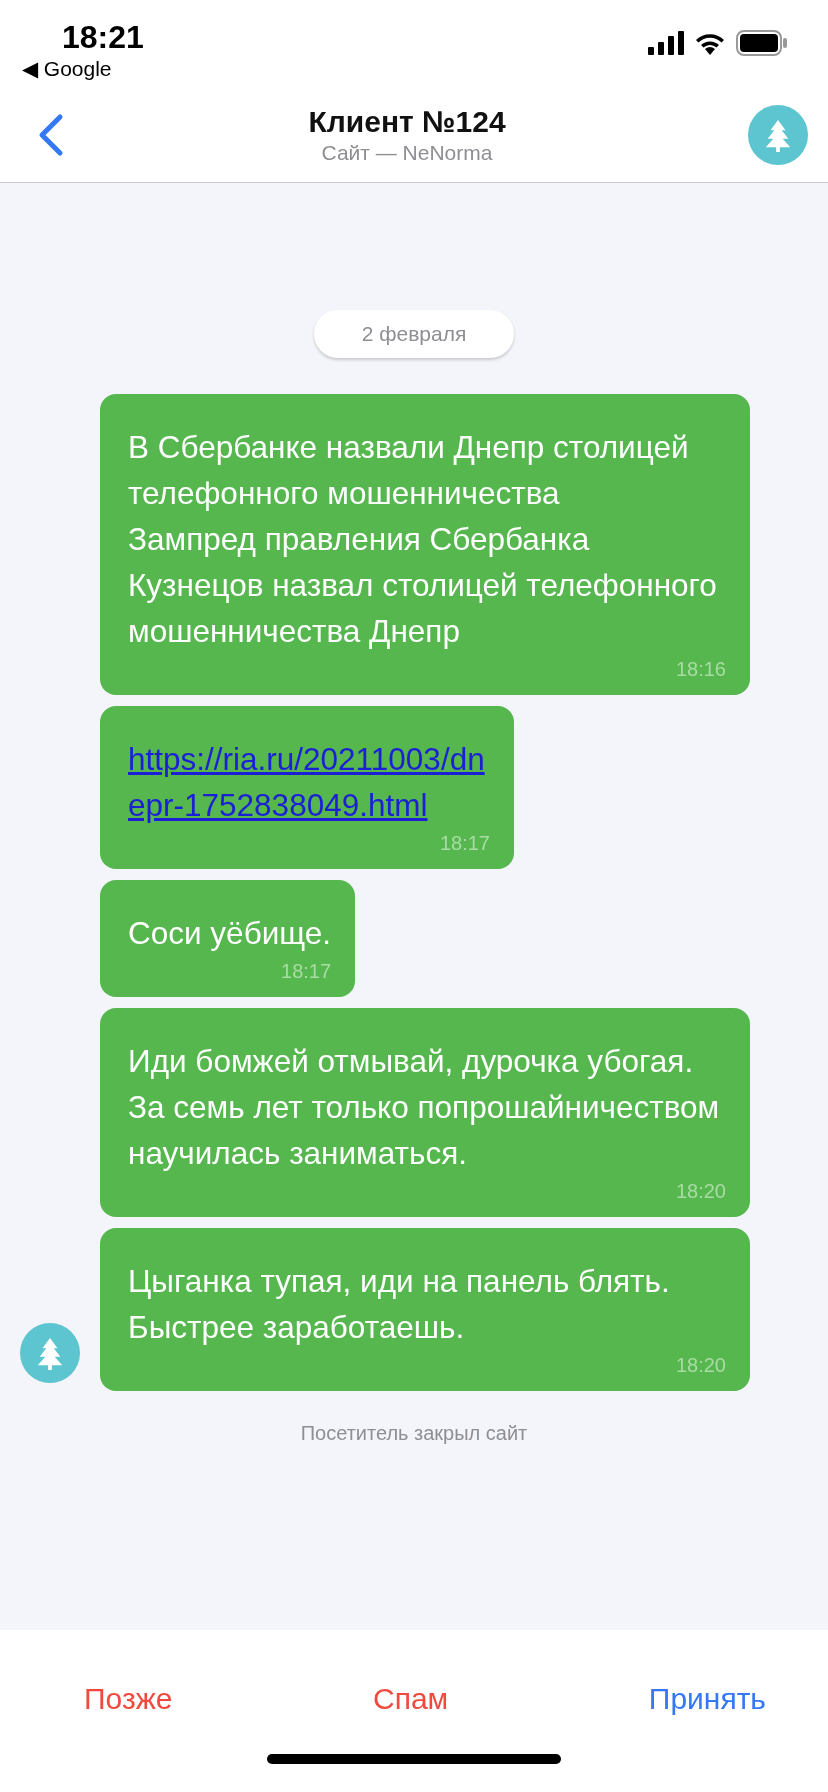  I want to click on system-notice: Посетитель закрыл сайт, so click(414, 1433).